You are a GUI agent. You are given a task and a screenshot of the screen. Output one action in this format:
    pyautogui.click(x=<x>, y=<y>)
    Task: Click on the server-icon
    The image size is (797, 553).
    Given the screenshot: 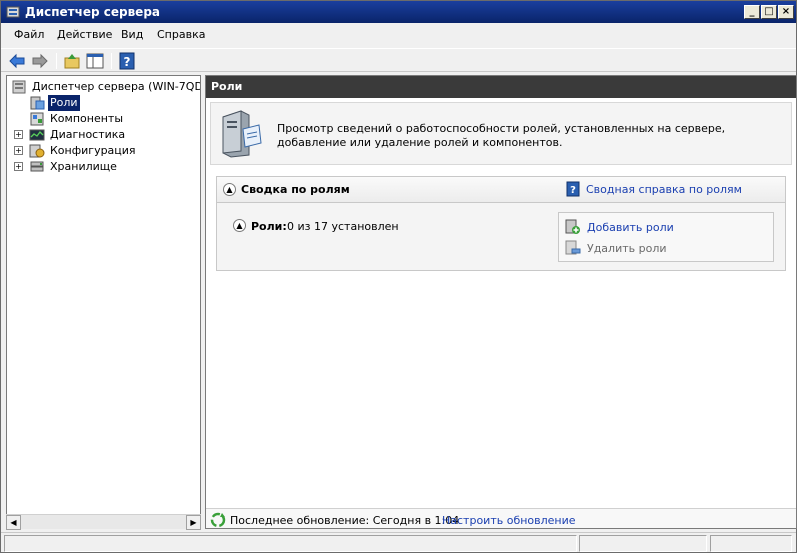 What is the action you would take?
    pyautogui.click(x=19, y=87)
    